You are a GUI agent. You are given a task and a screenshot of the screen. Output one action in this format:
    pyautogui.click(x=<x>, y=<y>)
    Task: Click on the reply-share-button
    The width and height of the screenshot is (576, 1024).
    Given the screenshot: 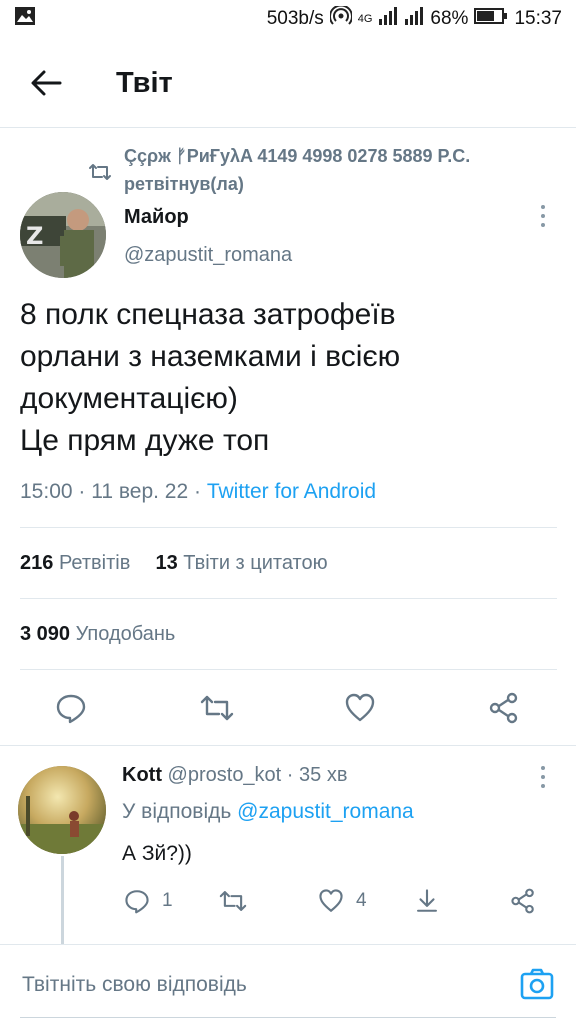 What is the action you would take?
    pyautogui.click(x=523, y=901)
    